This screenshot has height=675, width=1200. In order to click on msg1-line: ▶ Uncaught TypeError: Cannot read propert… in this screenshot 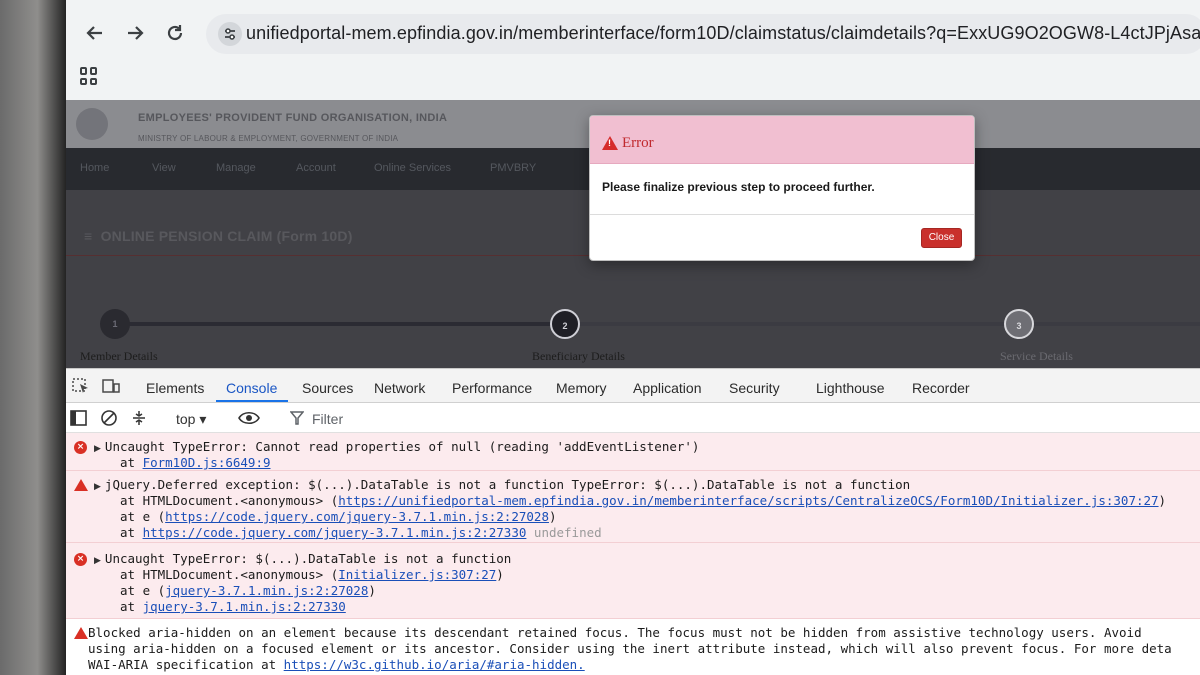, I will do `click(396, 446)`.